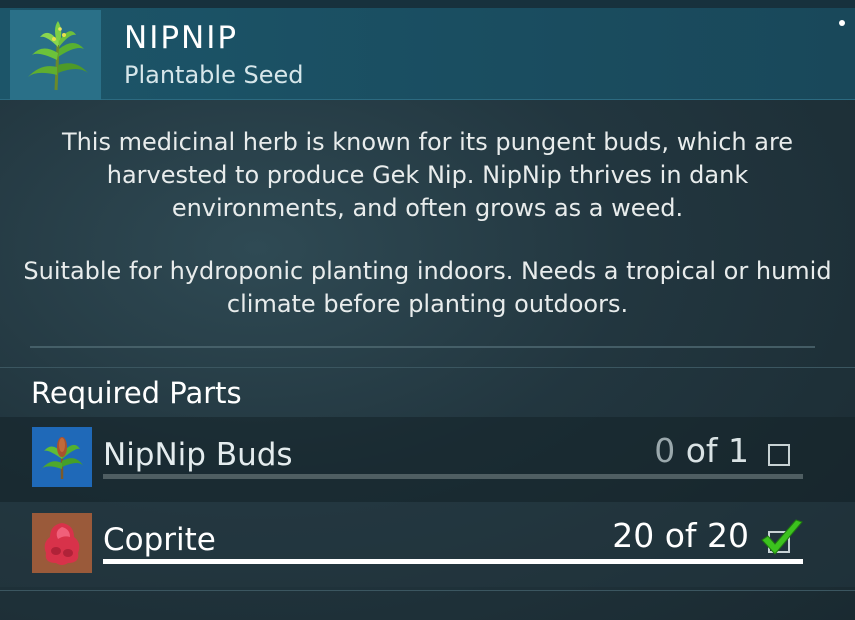 This screenshot has width=855, height=620. I want to click on item-subtitle: Plantable Seed, so click(214, 75).